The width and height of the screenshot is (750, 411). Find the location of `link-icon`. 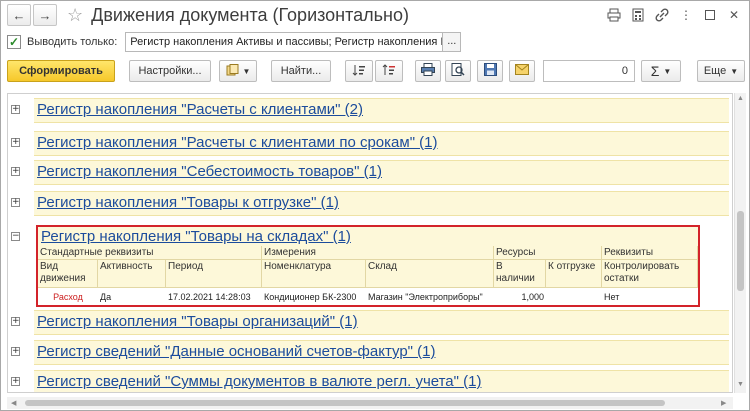

link-icon is located at coordinates (662, 15).